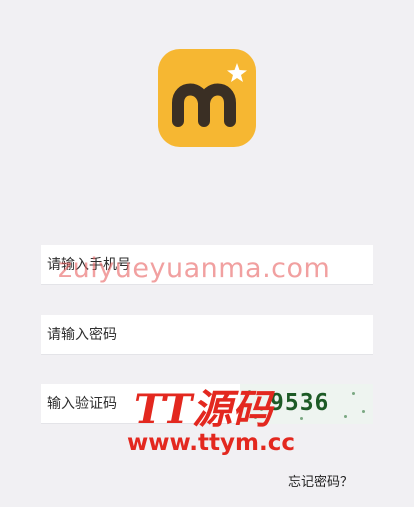 The height and width of the screenshot is (507, 414). Describe the element at coordinates (211, 443) in the screenshot. I see `watermark-url-text: www.ttym.cc` at that location.